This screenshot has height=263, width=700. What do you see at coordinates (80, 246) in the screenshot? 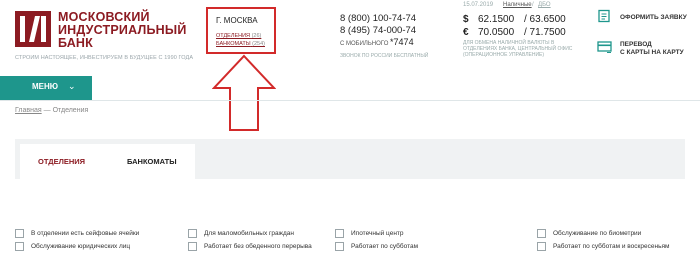
I see `filter-label: Обслуживание юридических лиц` at bounding box center [80, 246].